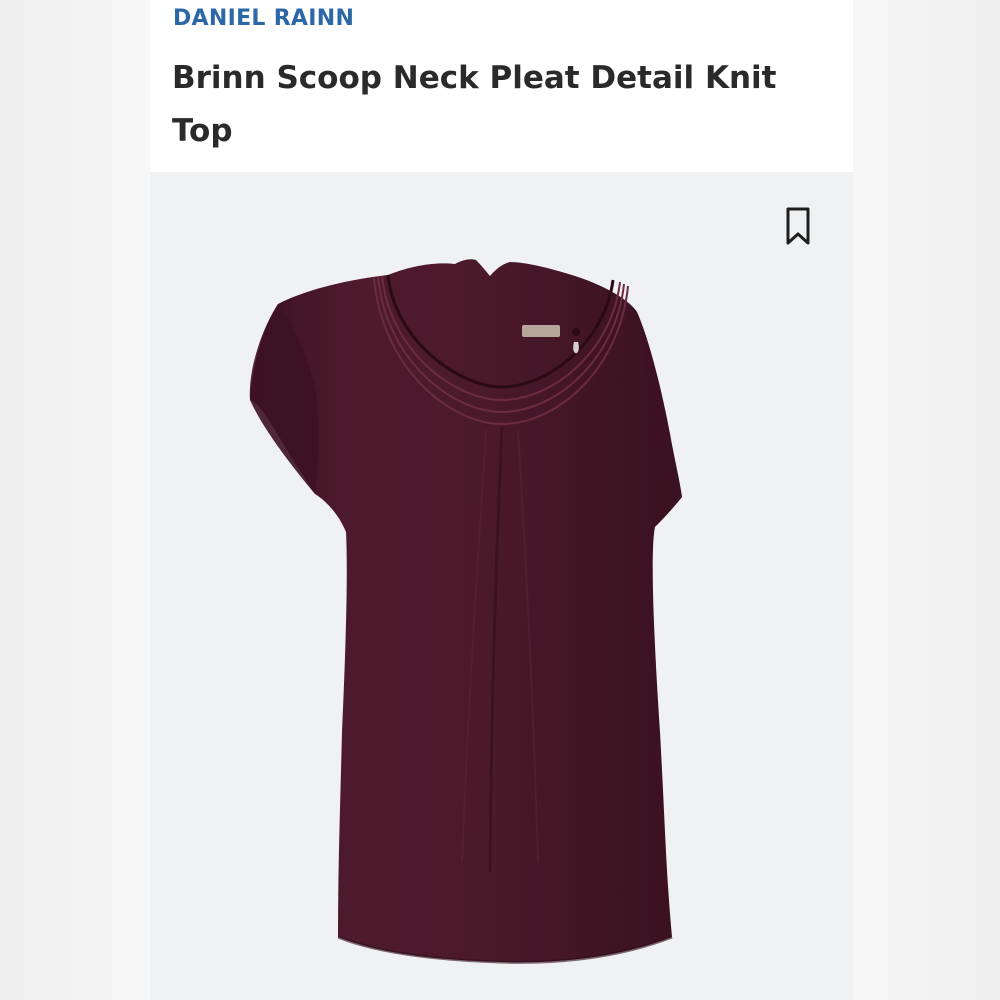  I want to click on product-title: Brinn Scoop Neck Pleat Detail Knit Top, so click(474, 104).